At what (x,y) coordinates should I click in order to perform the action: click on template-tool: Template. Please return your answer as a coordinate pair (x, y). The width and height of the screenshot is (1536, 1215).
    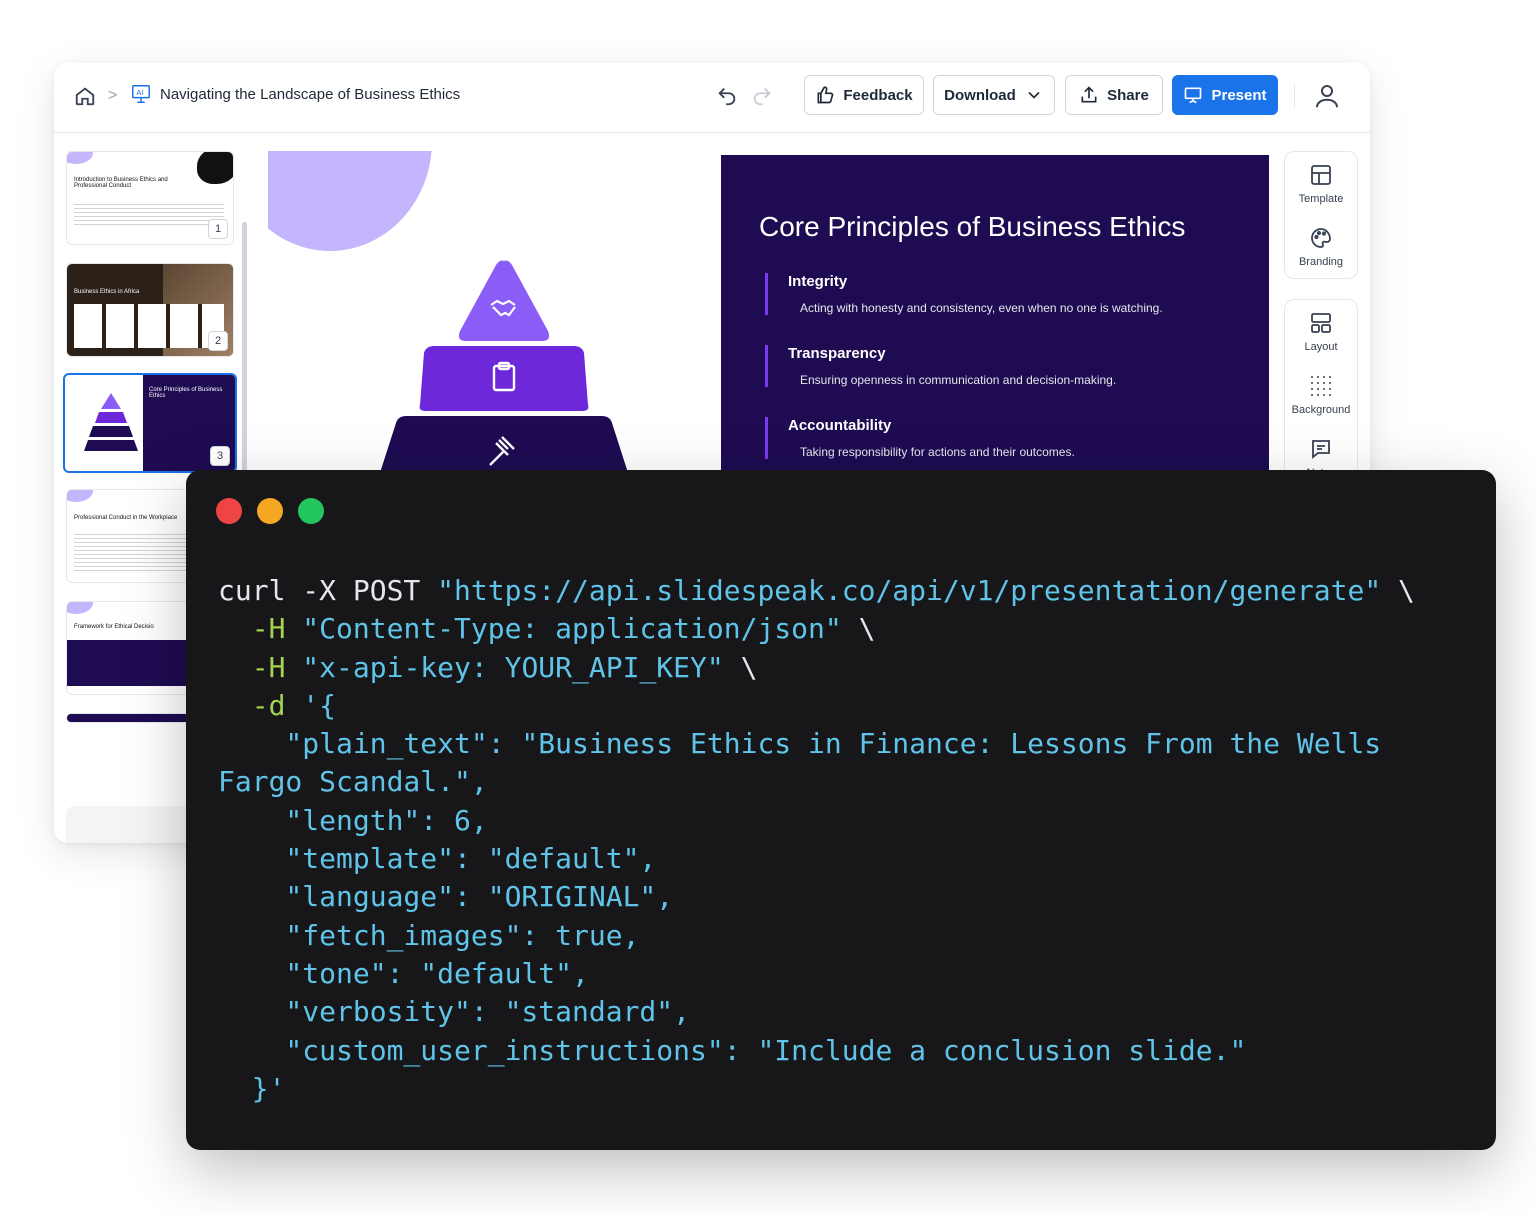
    Looking at the image, I should click on (1321, 183).